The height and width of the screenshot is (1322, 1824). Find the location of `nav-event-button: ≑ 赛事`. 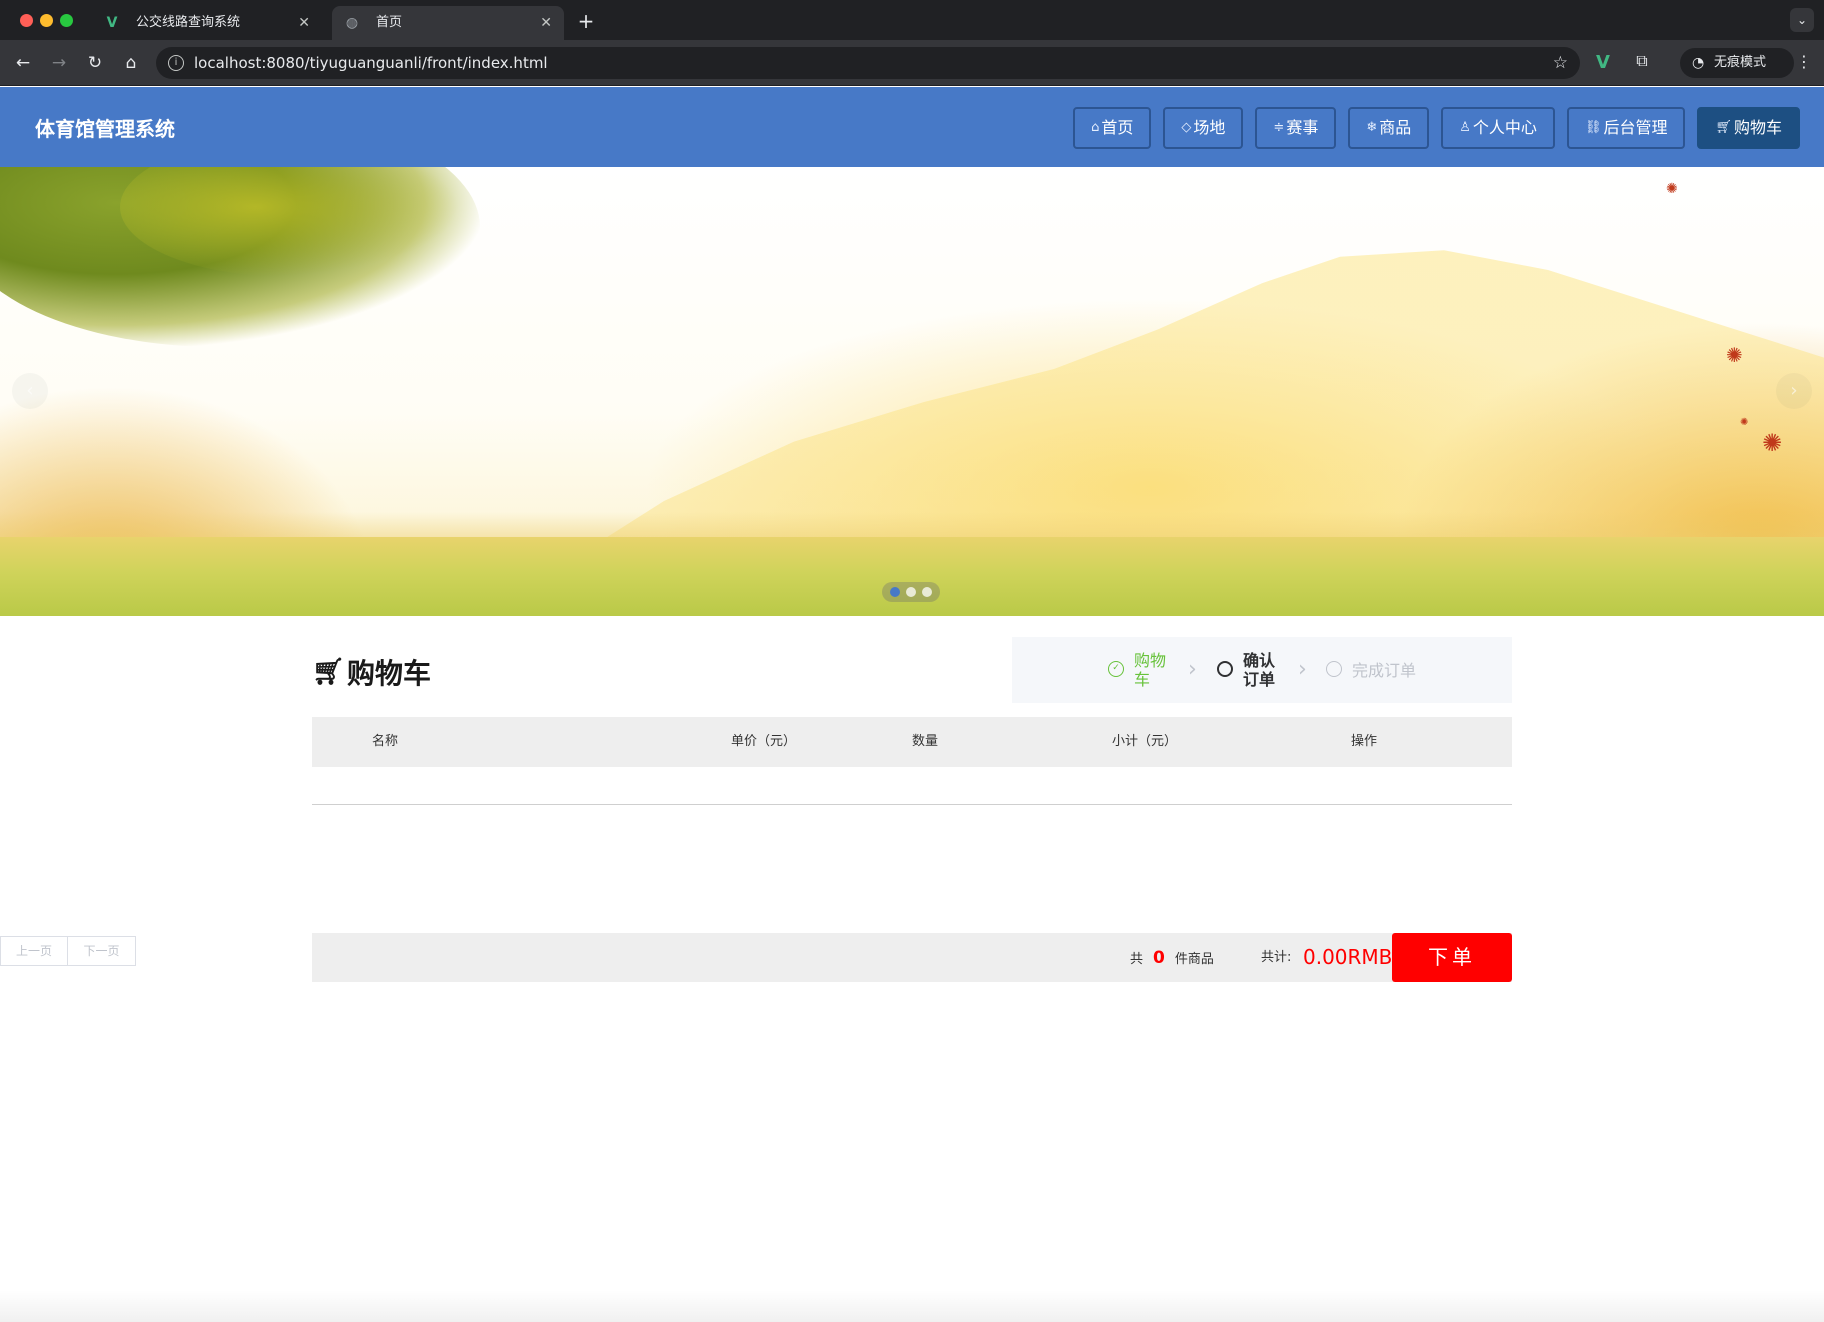

nav-event-button: ≑ 赛事 is located at coordinates (1296, 128).